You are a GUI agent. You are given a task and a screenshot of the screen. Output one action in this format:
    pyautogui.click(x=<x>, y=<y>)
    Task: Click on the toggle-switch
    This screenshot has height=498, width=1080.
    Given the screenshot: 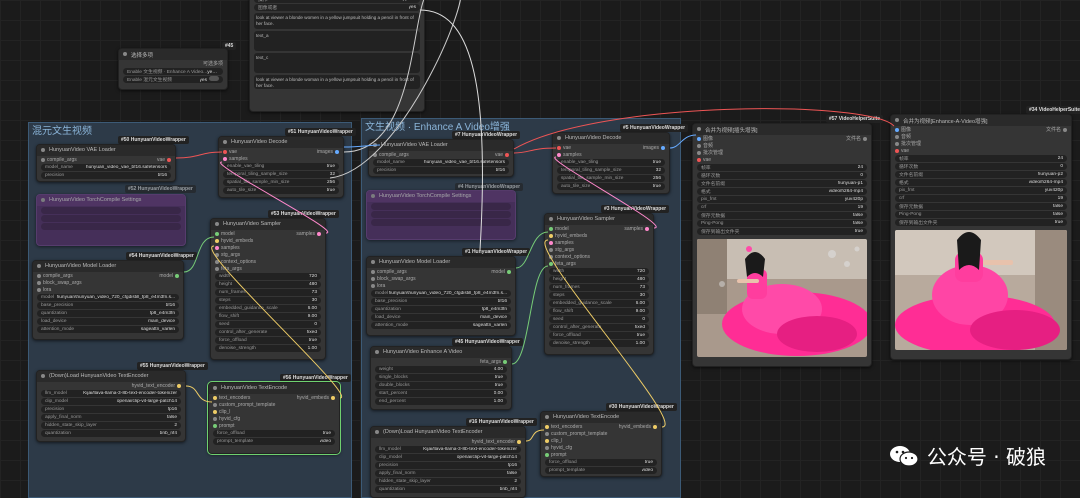 What is the action you would take?
    pyautogui.click(x=214, y=78)
    